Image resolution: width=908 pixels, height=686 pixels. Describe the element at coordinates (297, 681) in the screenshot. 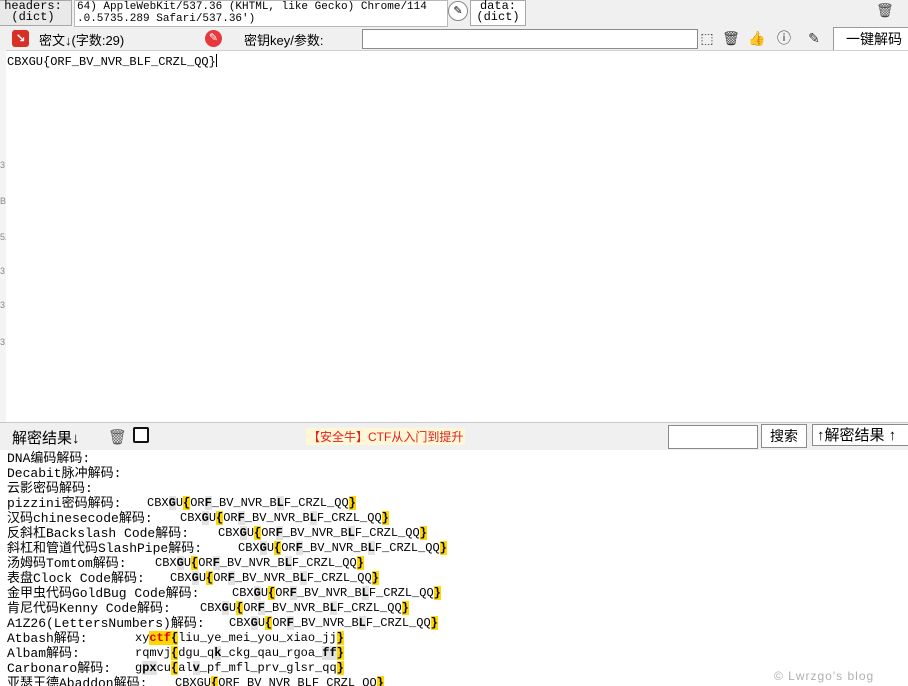

I see `result-value-segment: ORF_BV_NVR_BLF_CRZL_QQ` at that location.